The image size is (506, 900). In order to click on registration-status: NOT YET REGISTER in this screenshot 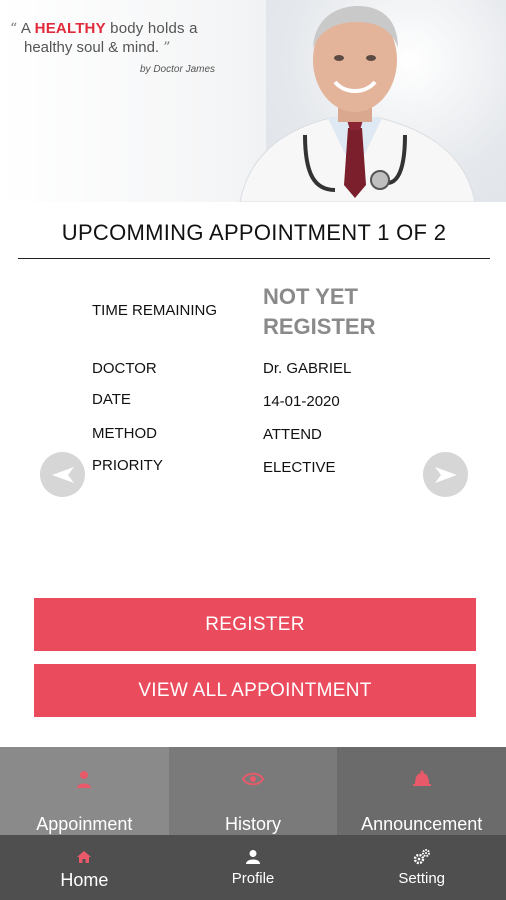, I will do `click(343, 312)`.